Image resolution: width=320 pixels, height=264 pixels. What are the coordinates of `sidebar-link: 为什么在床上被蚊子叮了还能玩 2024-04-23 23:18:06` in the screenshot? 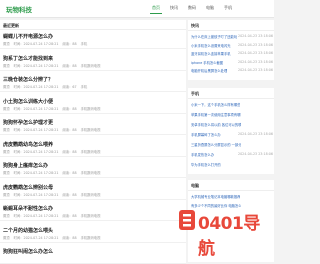 It's located at (232, 37).